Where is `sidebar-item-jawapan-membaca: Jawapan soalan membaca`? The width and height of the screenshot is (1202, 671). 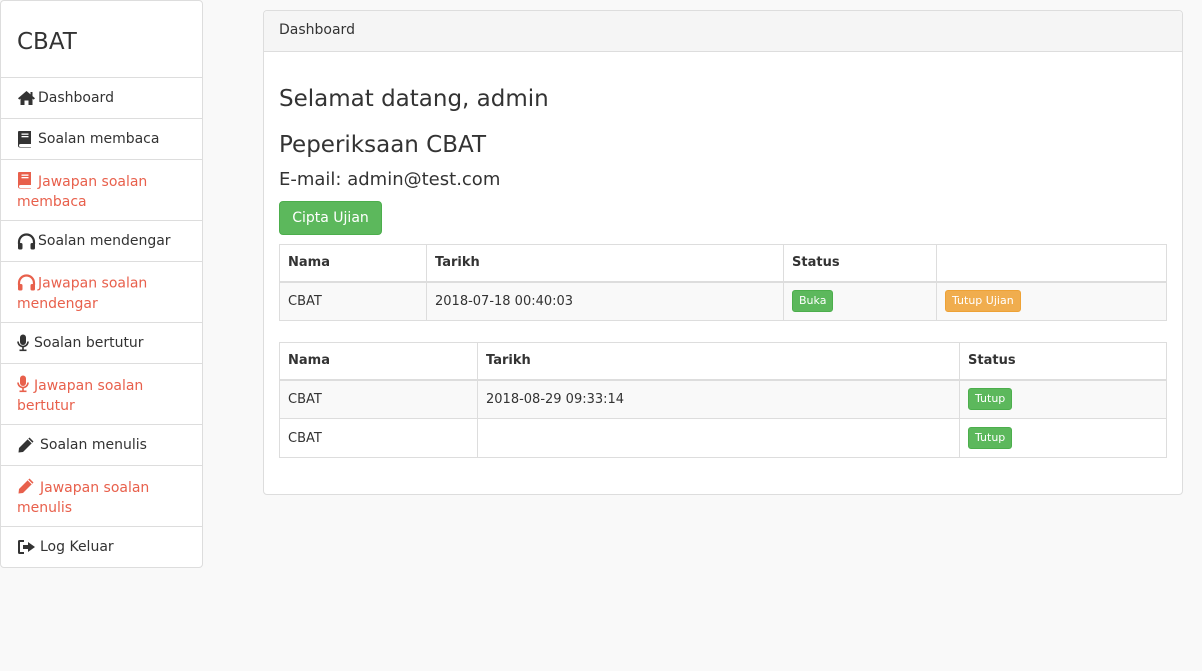
sidebar-item-jawapan-membaca: Jawapan soalan membaca is located at coordinates (101, 190).